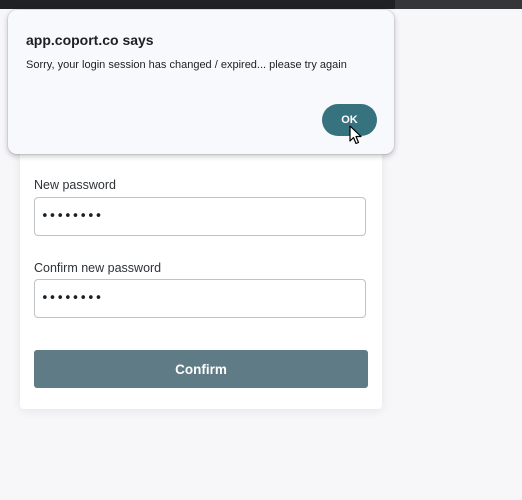 The width and height of the screenshot is (522, 500). I want to click on browser-tab-strip, so click(197, 4).